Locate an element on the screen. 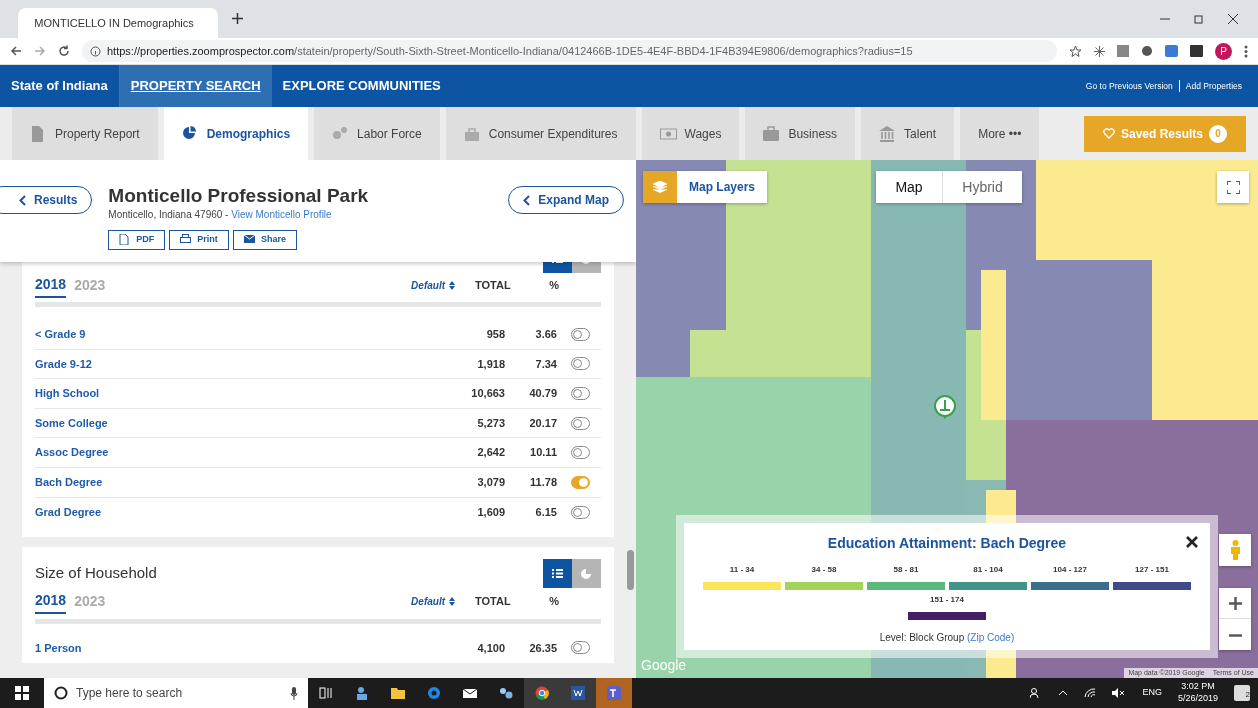 This screenshot has width=1258, height=708. back-icon is located at coordinates (16, 51).